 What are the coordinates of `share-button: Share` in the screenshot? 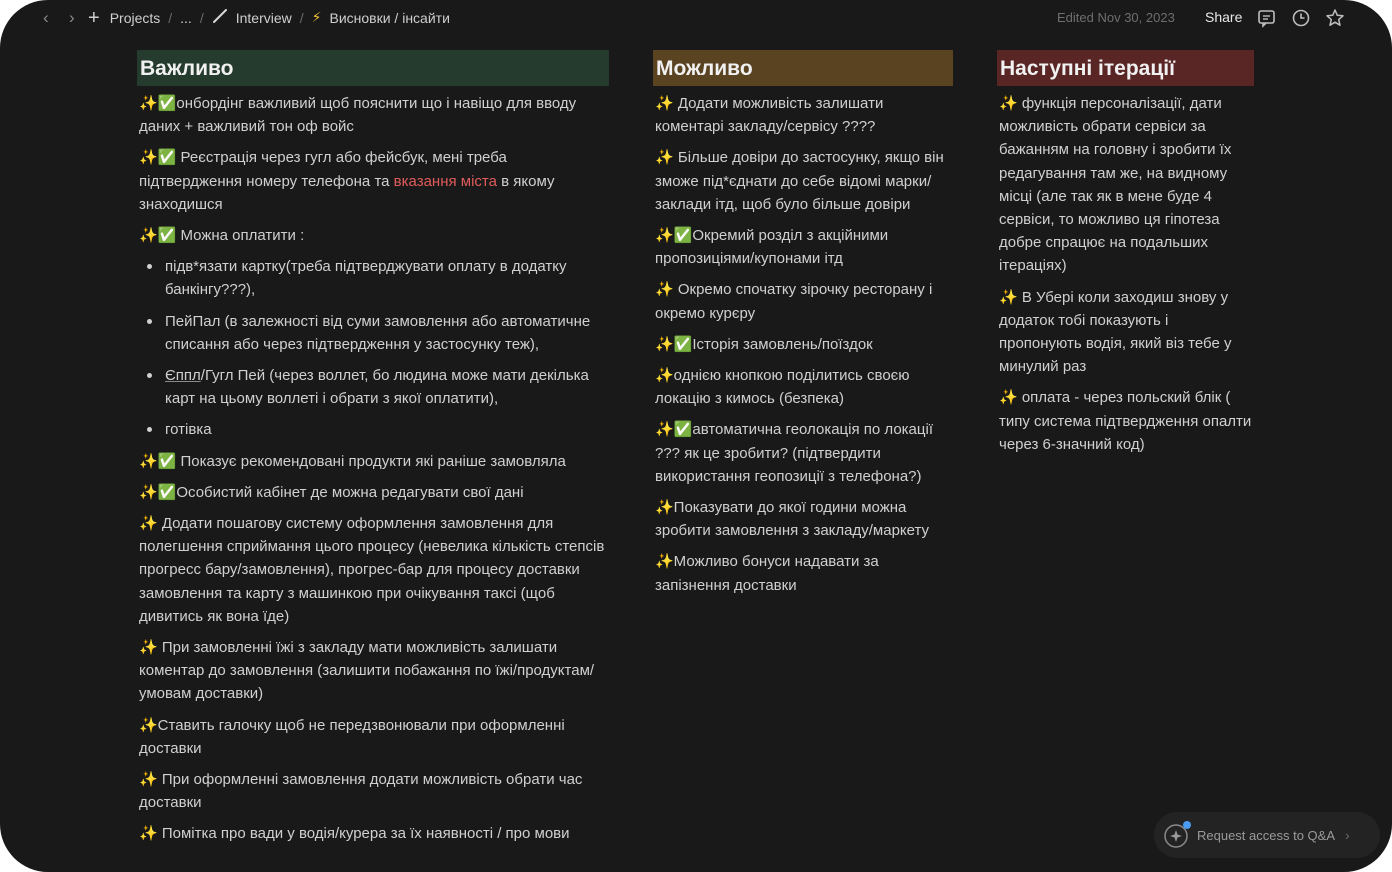 It's located at (1223, 17).